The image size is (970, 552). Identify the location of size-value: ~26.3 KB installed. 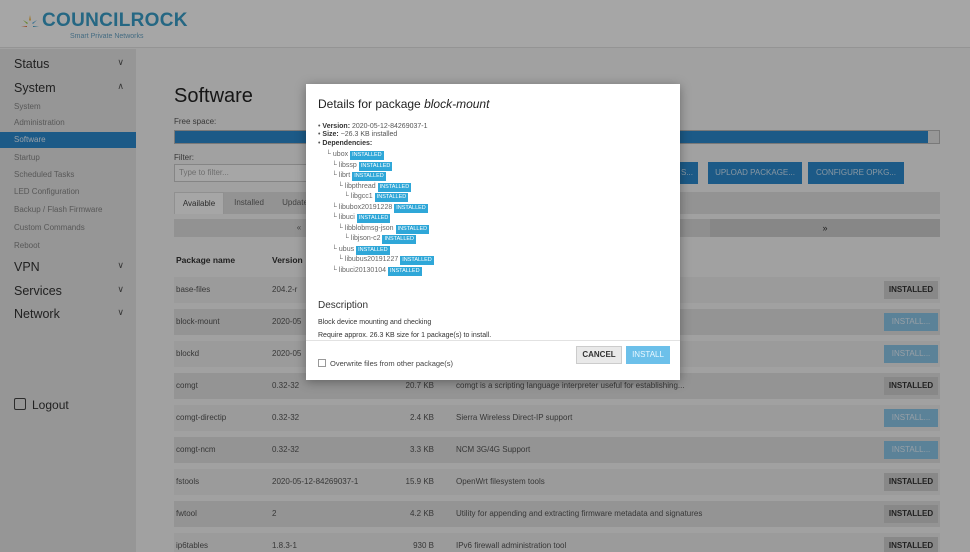
(369, 134).